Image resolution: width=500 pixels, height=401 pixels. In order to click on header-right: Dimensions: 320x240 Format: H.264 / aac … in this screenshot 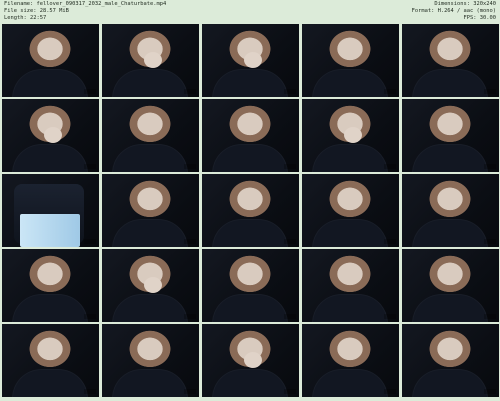, I will do `click(454, 11)`.